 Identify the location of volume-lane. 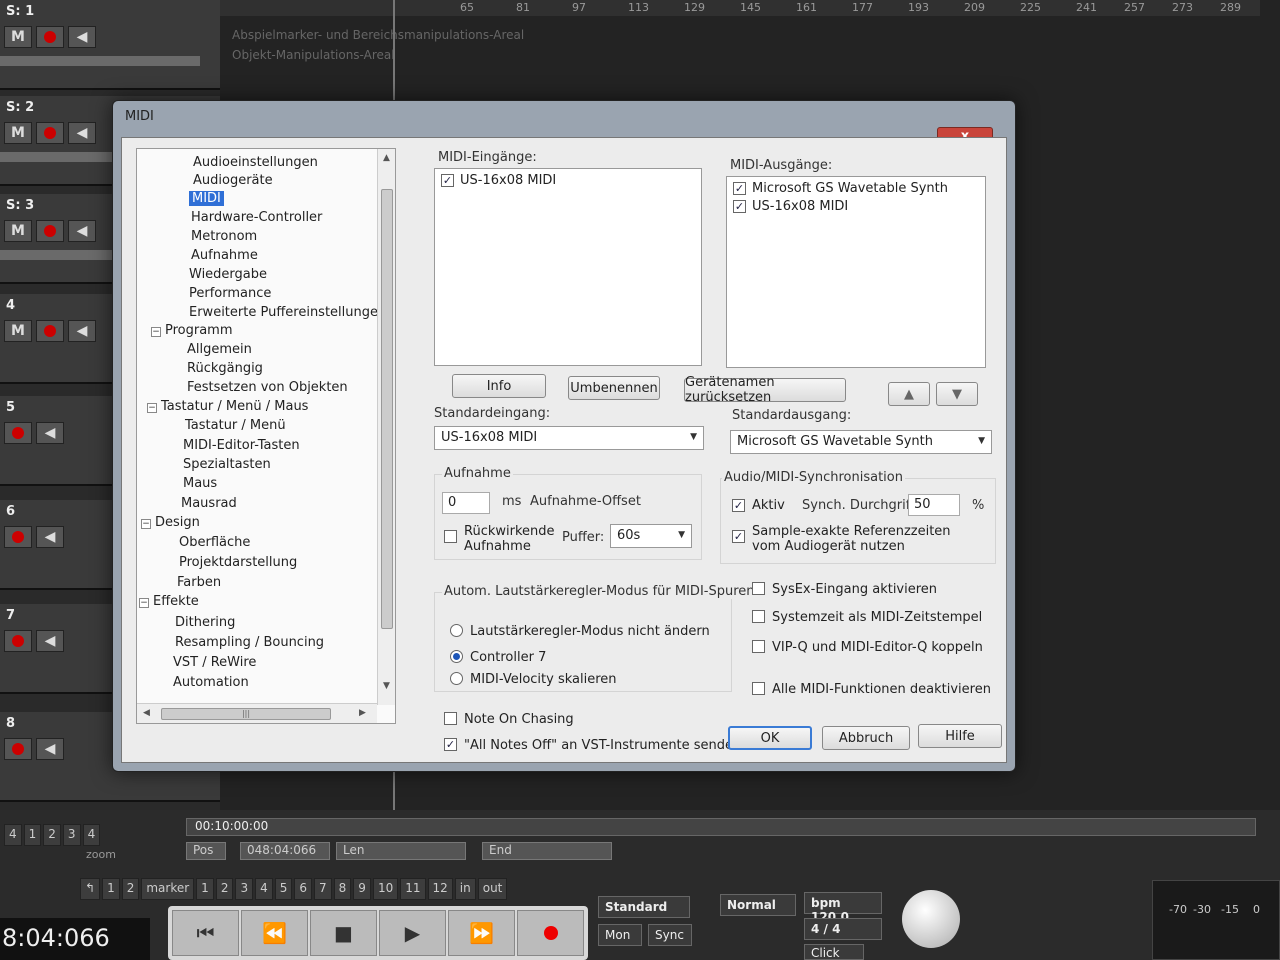
(100, 61).